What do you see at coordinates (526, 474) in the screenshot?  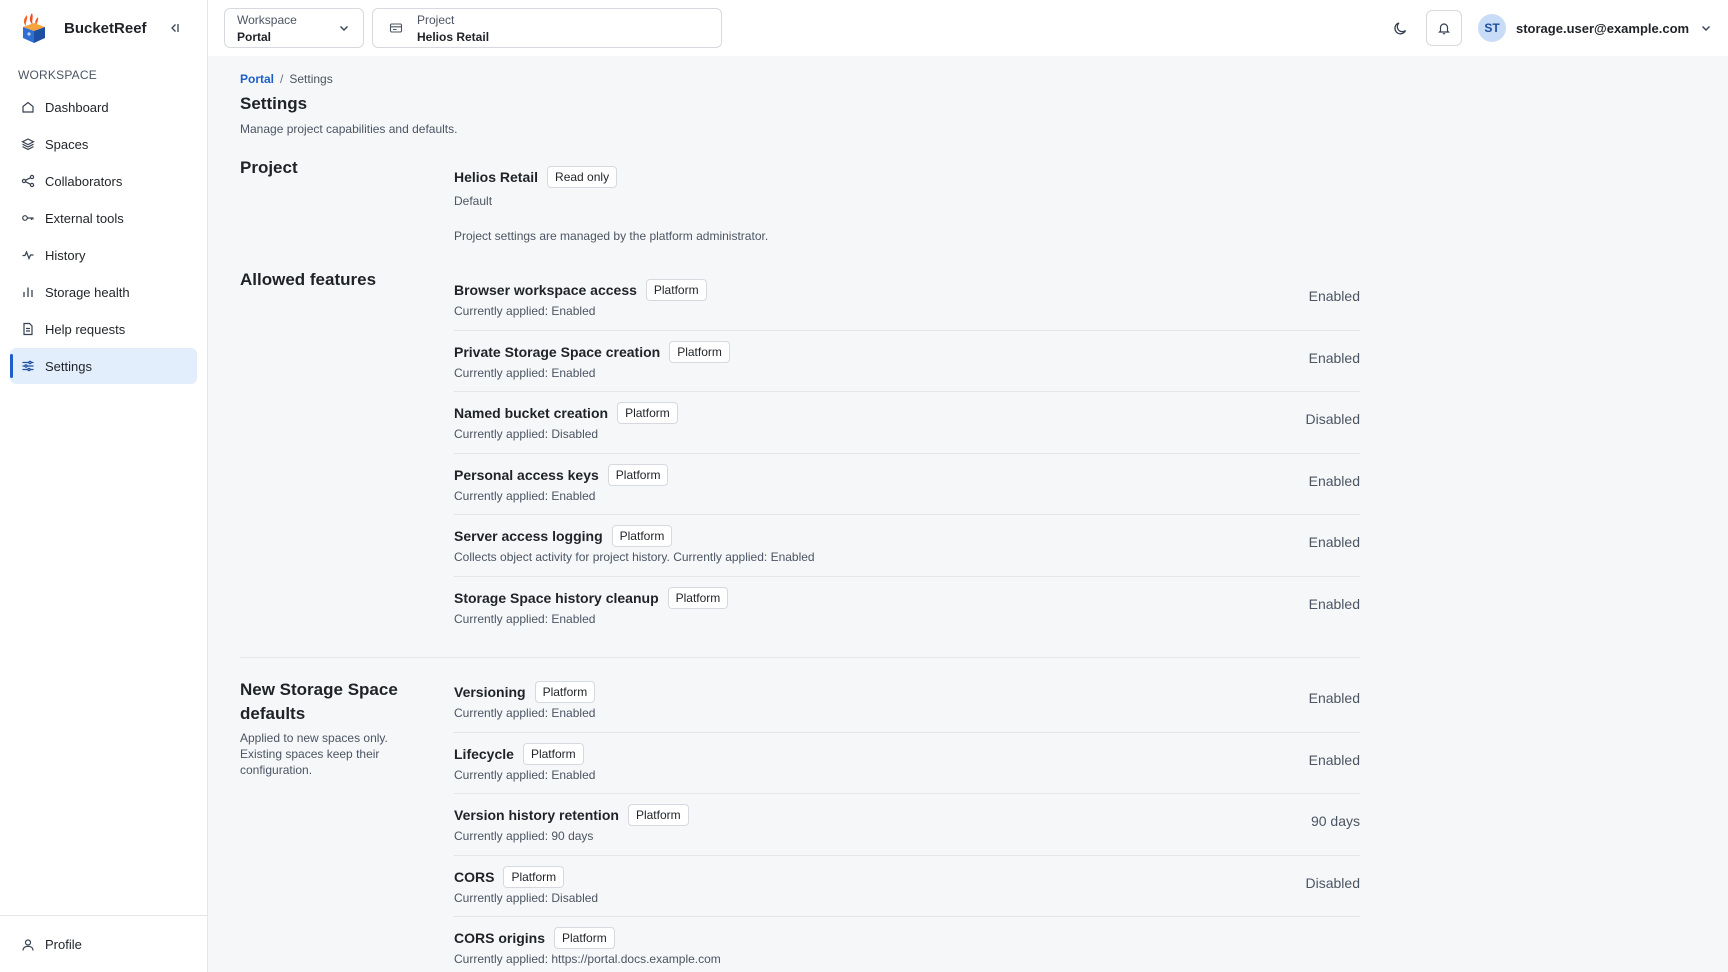 I see `setting-name: Personal access keys` at bounding box center [526, 474].